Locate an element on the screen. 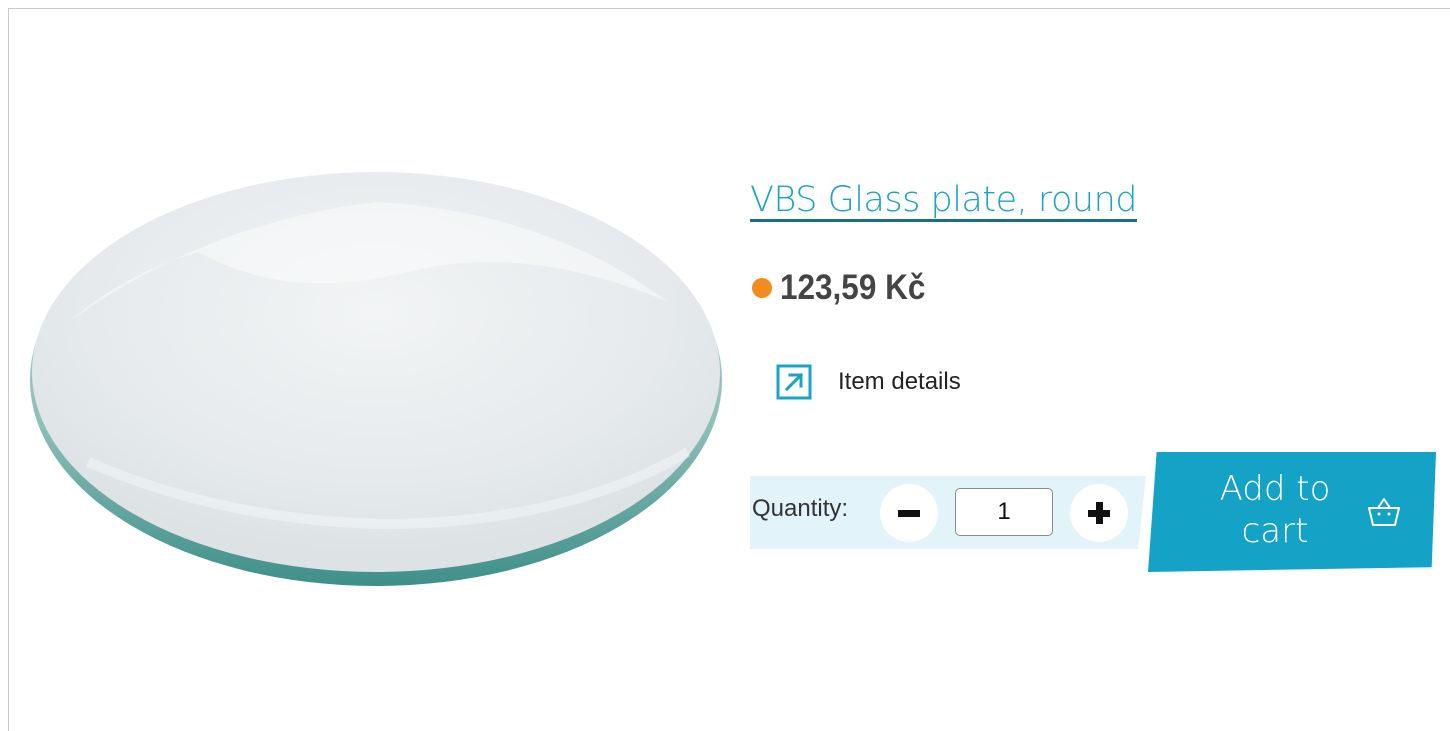 The width and height of the screenshot is (1450, 731). add-to-cart-label: Add to cart is located at coordinates (1275, 510).